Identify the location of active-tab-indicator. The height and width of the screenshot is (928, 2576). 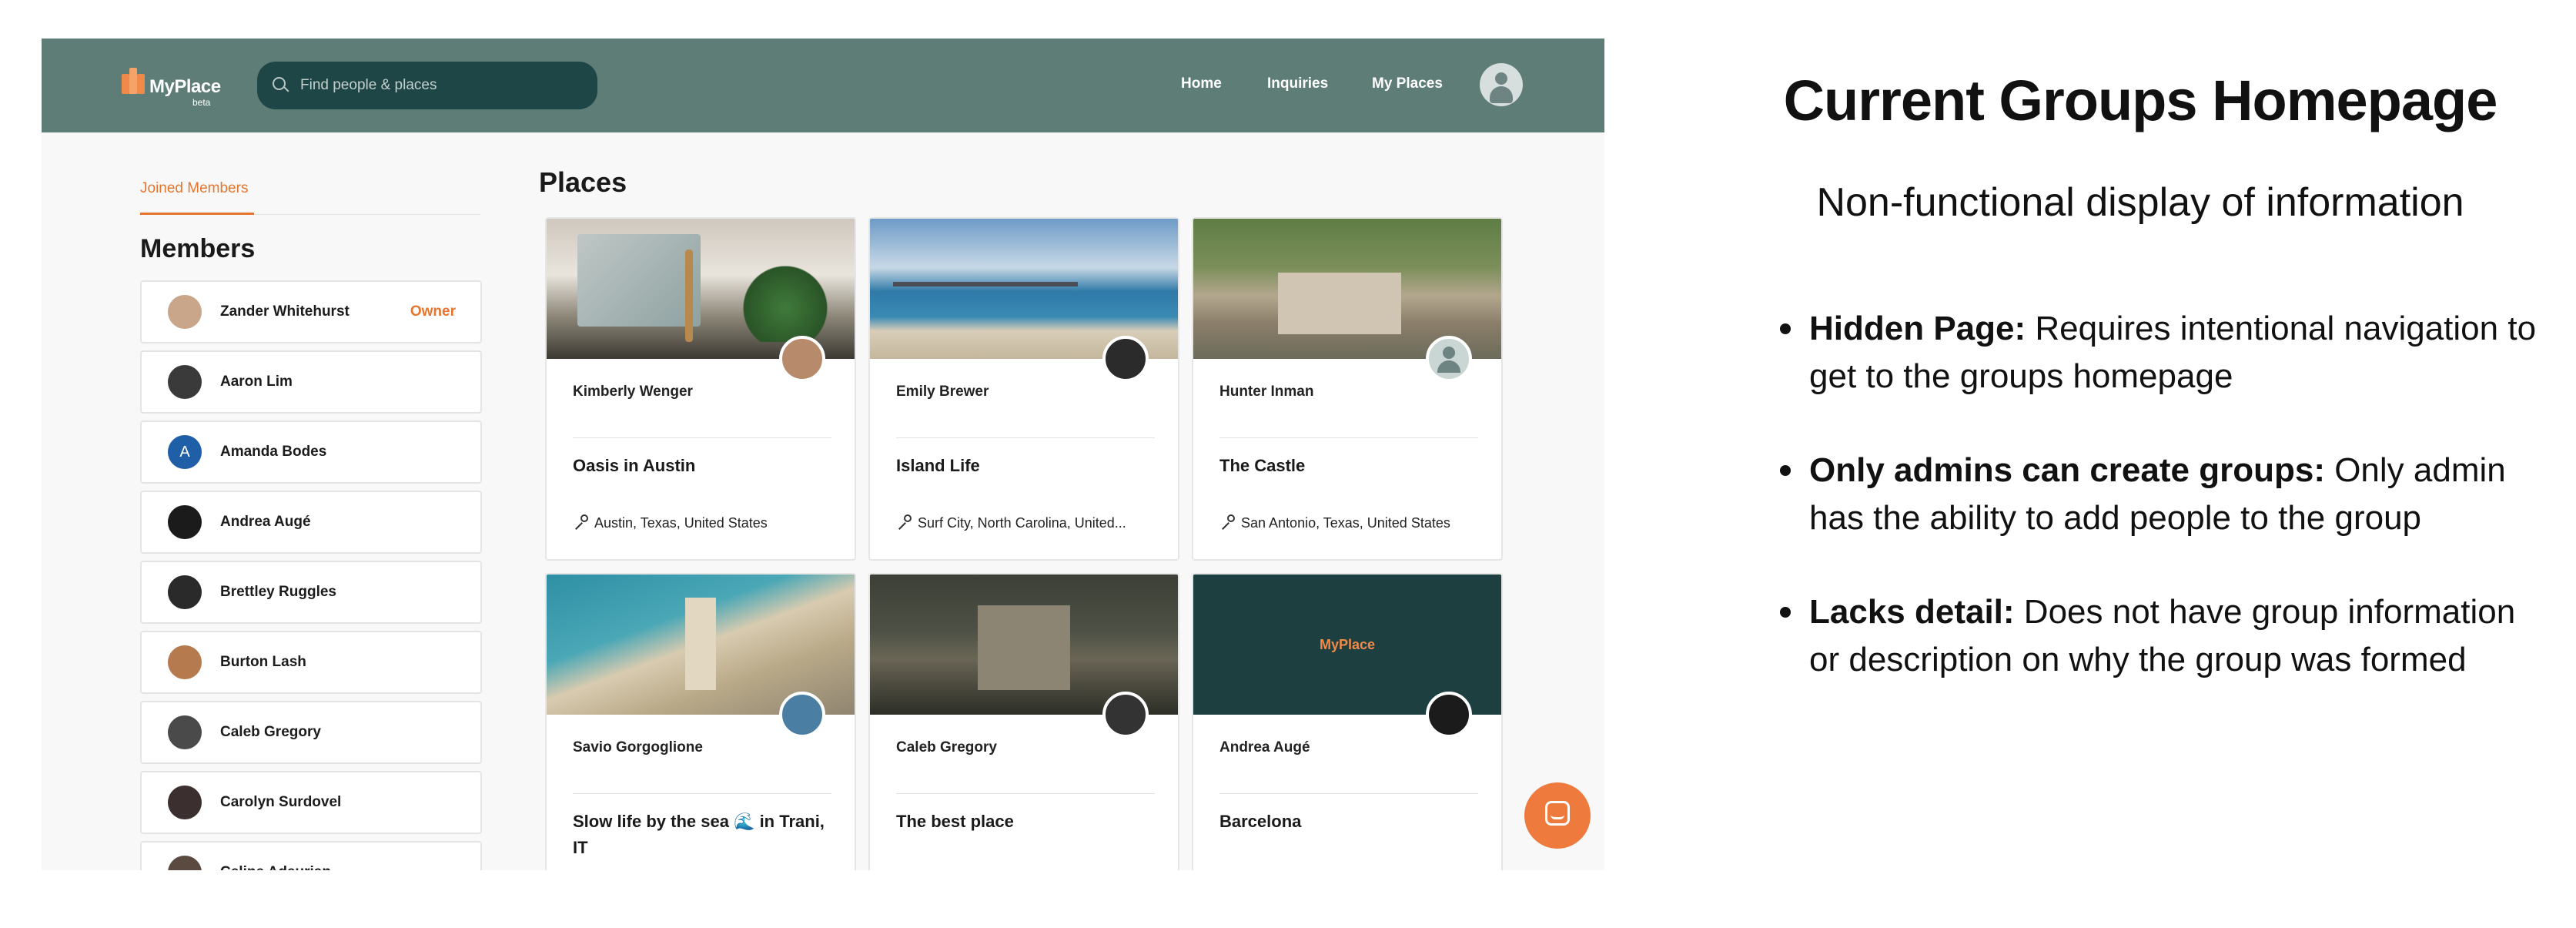
(197, 214).